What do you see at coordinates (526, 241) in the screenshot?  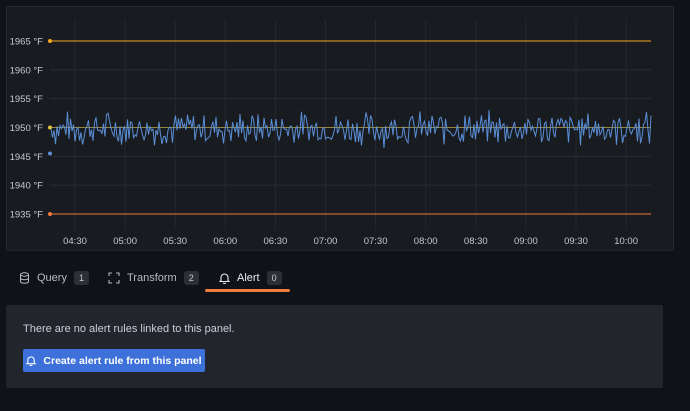 I see `x-tick-label: 09:00` at bounding box center [526, 241].